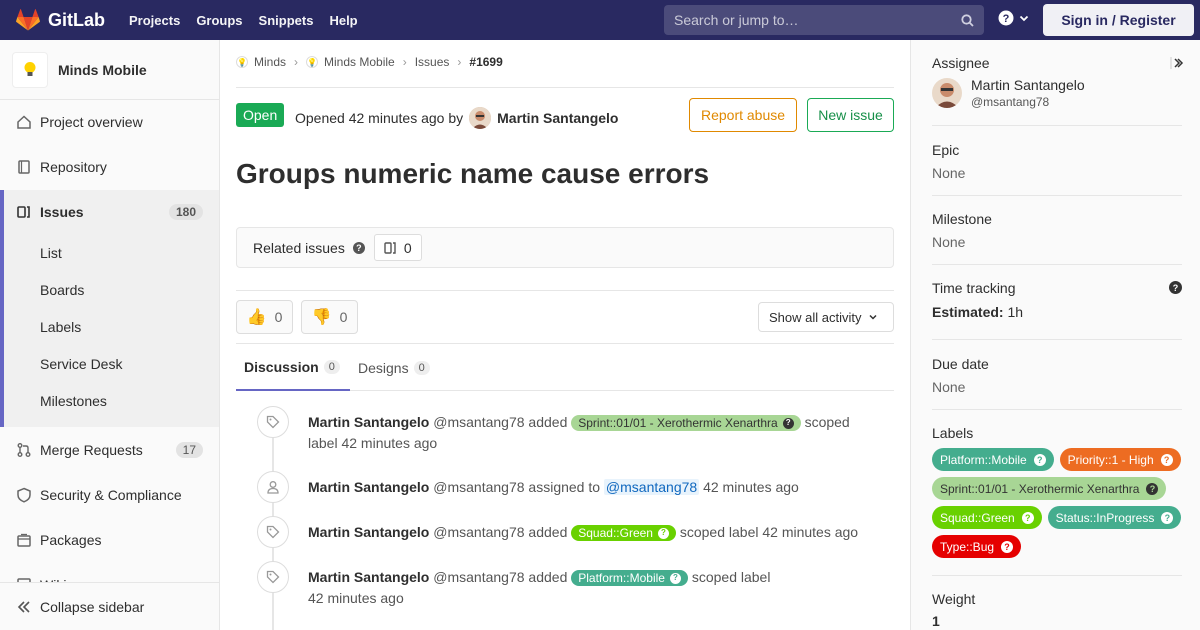 This screenshot has width=1200, height=630. I want to click on due-date-section: Due date None, so click(1057, 375).